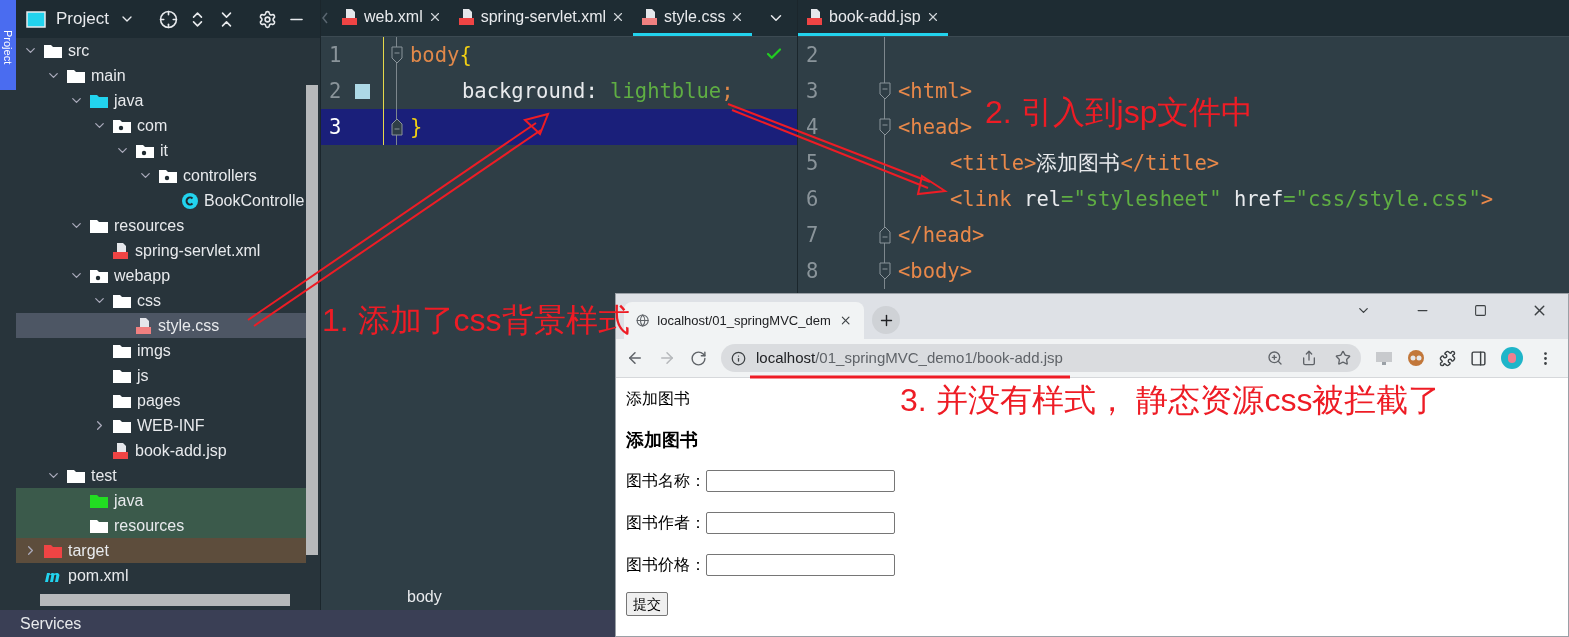 This screenshot has height=637, width=1569. I want to click on code-line: <title>添加图书</title>, so click(1084, 163).